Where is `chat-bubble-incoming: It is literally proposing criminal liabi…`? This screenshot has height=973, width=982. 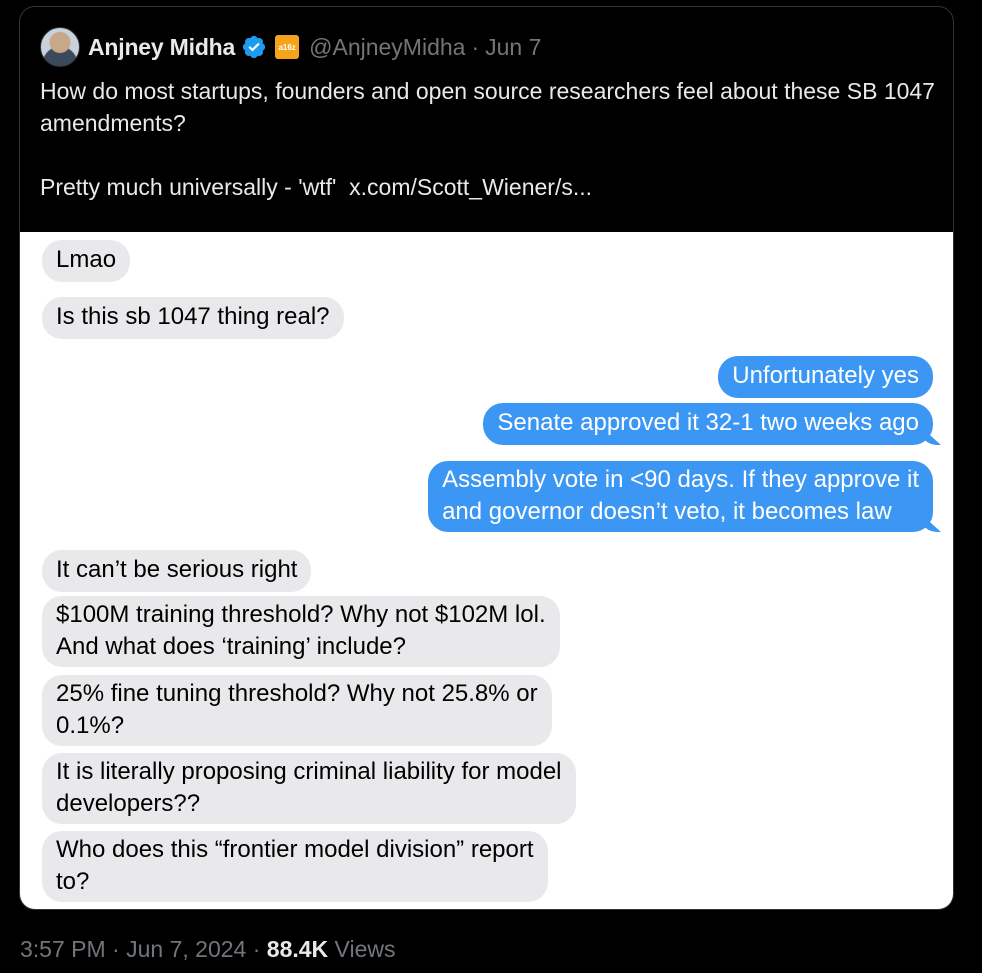 chat-bubble-incoming: It is literally proposing criminal liabi… is located at coordinates (309, 788).